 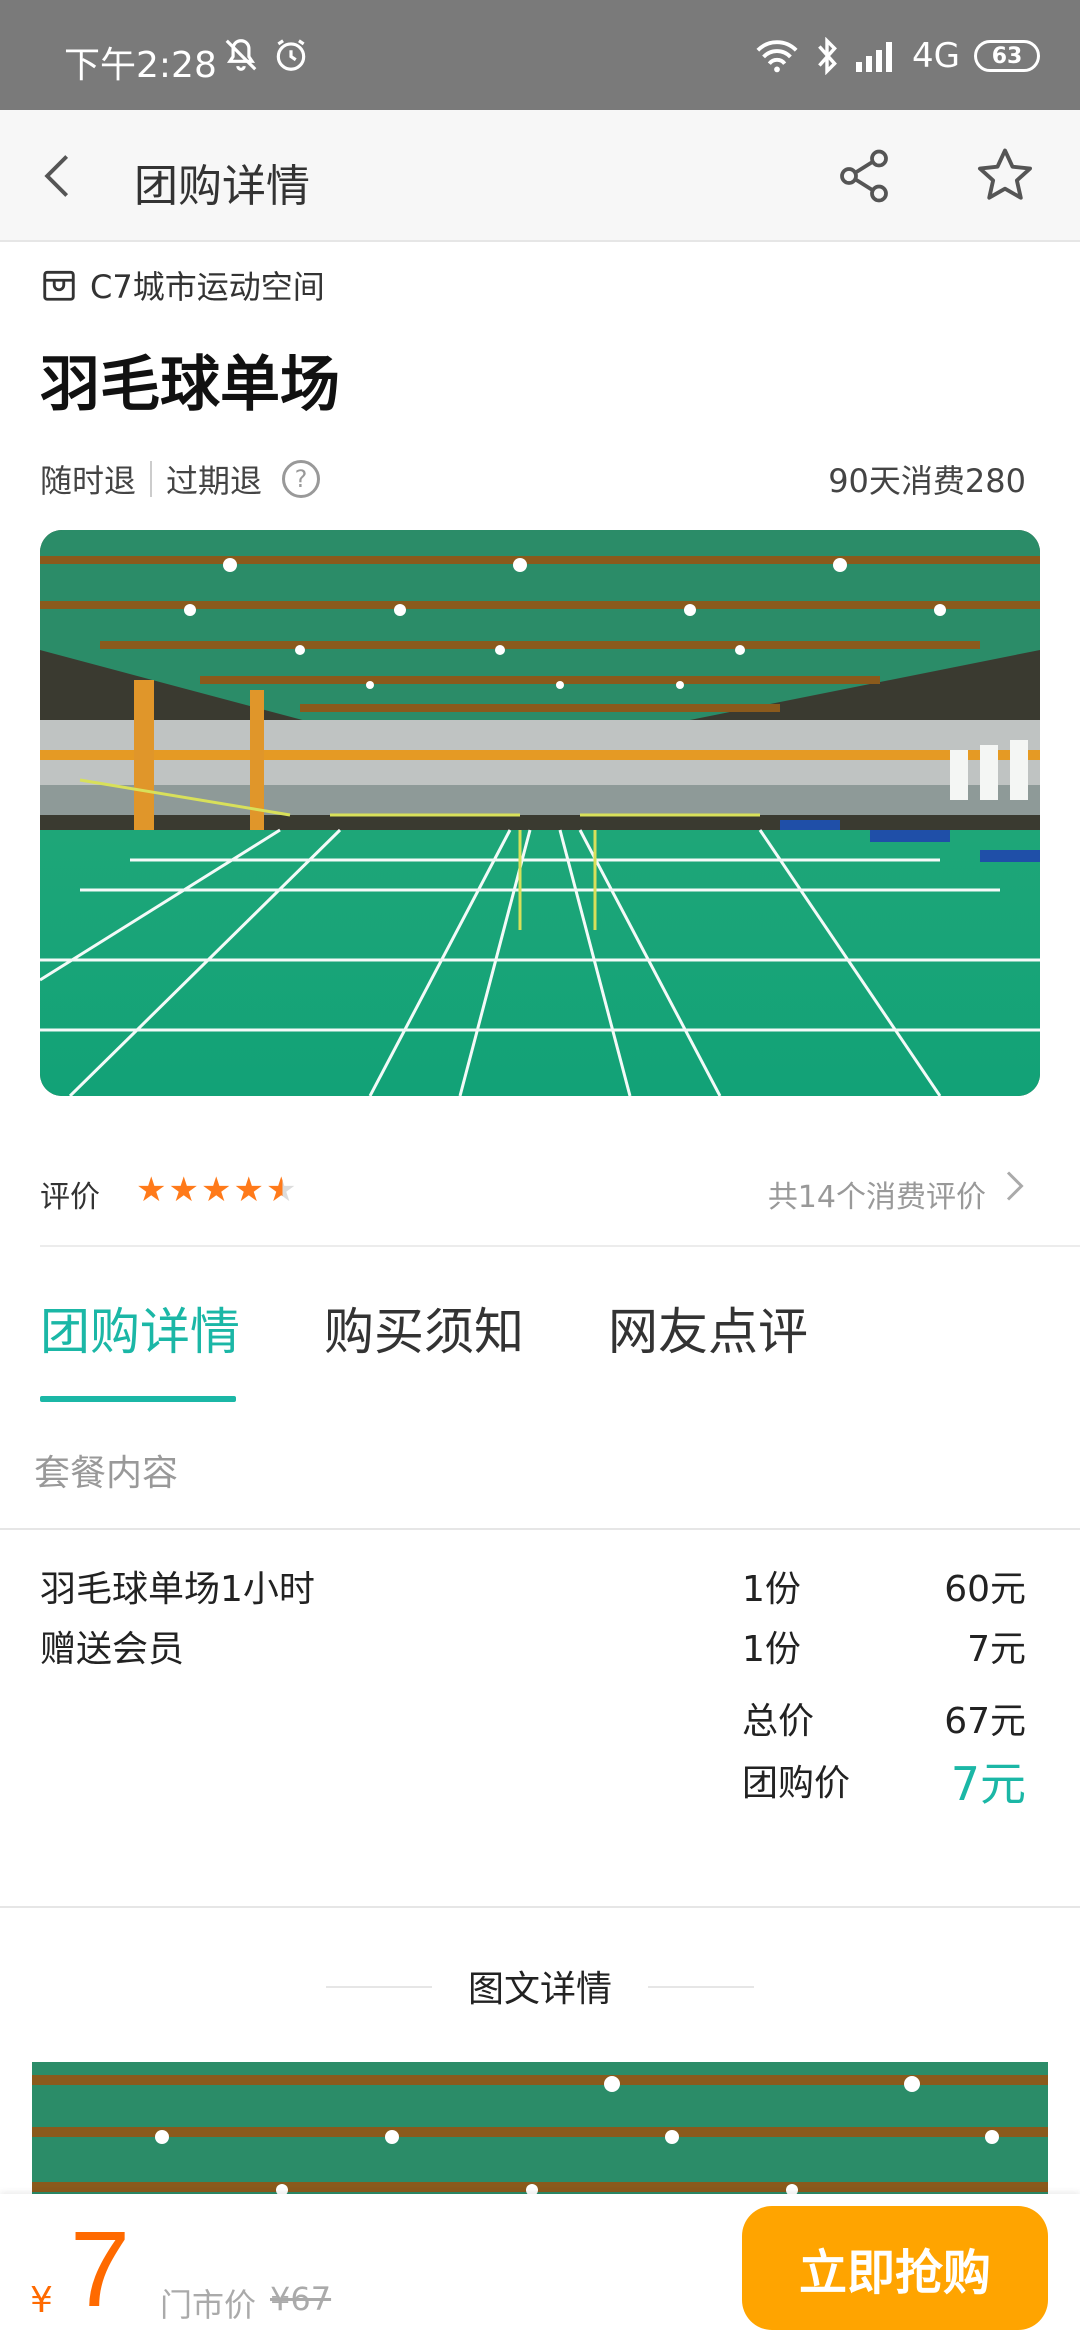 I want to click on battery-level: 63, so click(x=1007, y=56).